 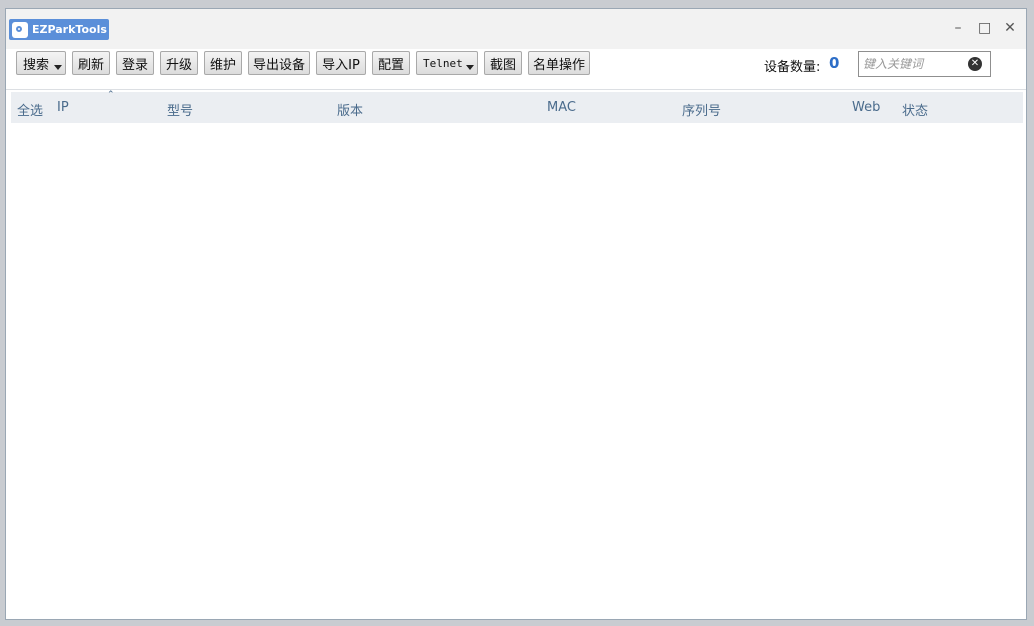 I want to click on column-ip: IP, so click(x=63, y=107).